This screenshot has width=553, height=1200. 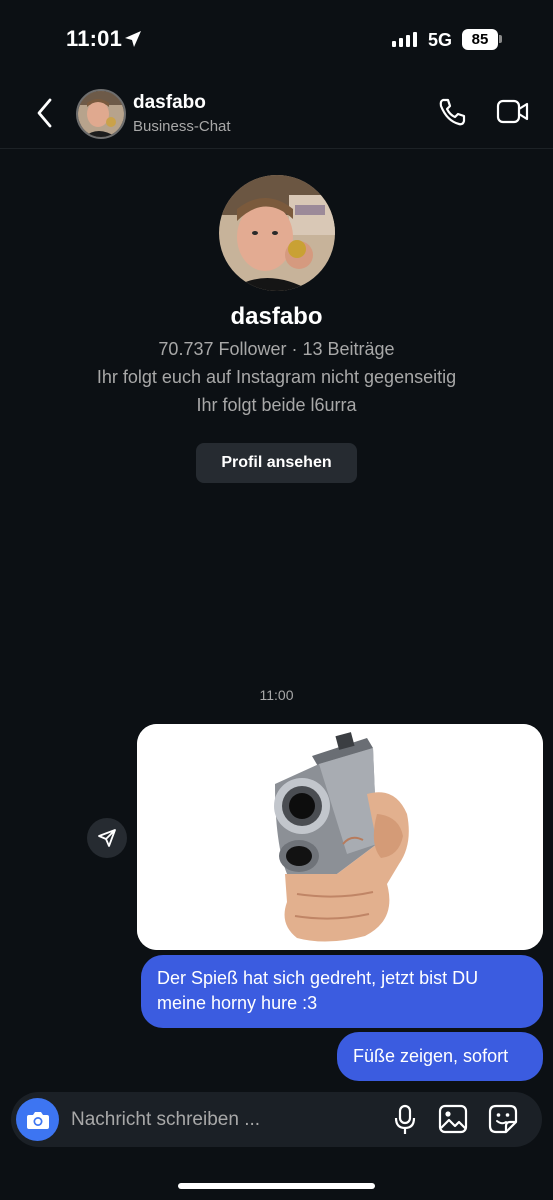 I want to click on profile-stats: 70.737 Follower · 13 Beiträge, so click(x=276, y=349).